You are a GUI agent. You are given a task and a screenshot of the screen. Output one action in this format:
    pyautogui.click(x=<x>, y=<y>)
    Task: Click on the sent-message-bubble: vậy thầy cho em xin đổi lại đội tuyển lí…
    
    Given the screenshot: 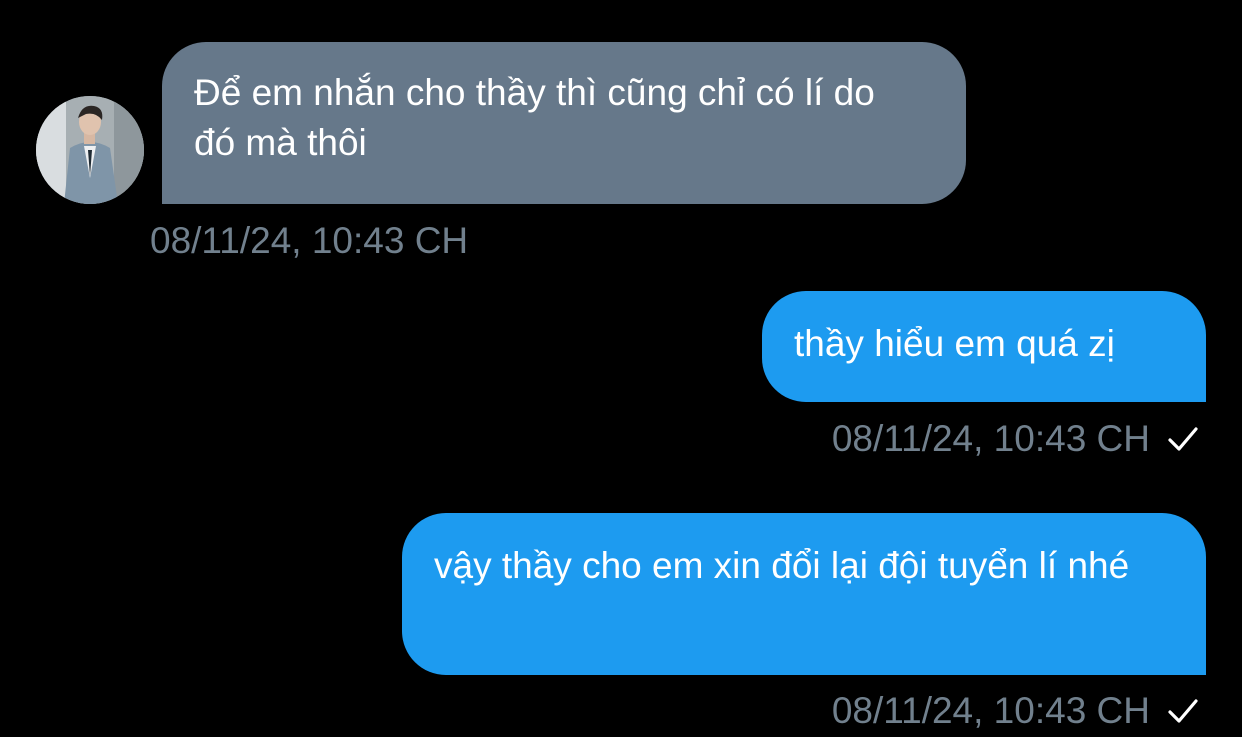 What is the action you would take?
    pyautogui.click(x=804, y=594)
    